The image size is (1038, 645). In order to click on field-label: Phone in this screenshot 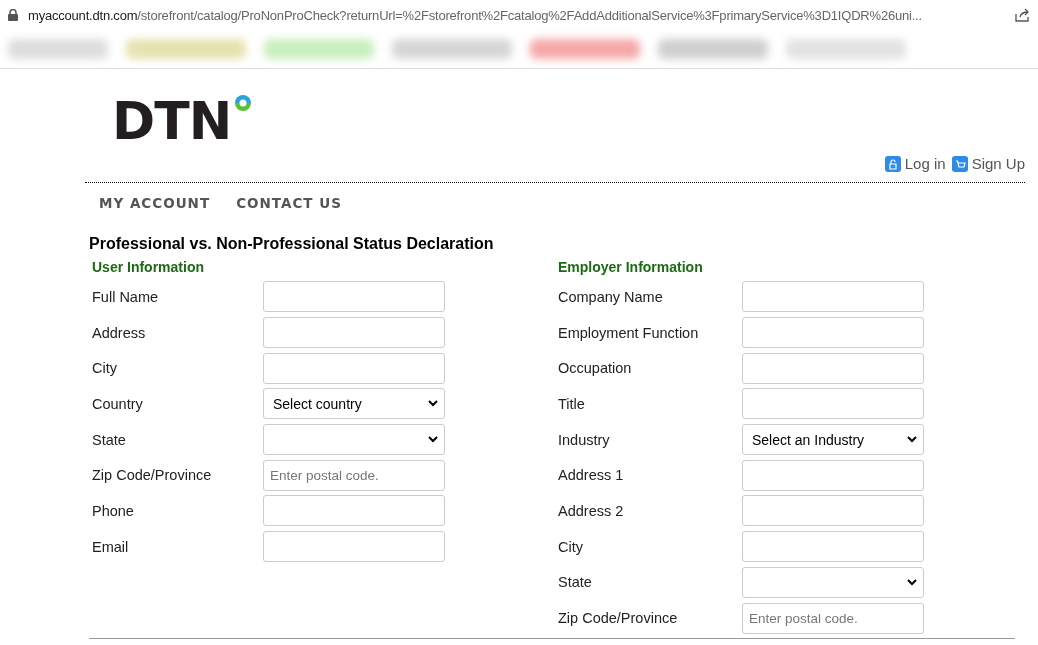, I will do `click(113, 510)`.